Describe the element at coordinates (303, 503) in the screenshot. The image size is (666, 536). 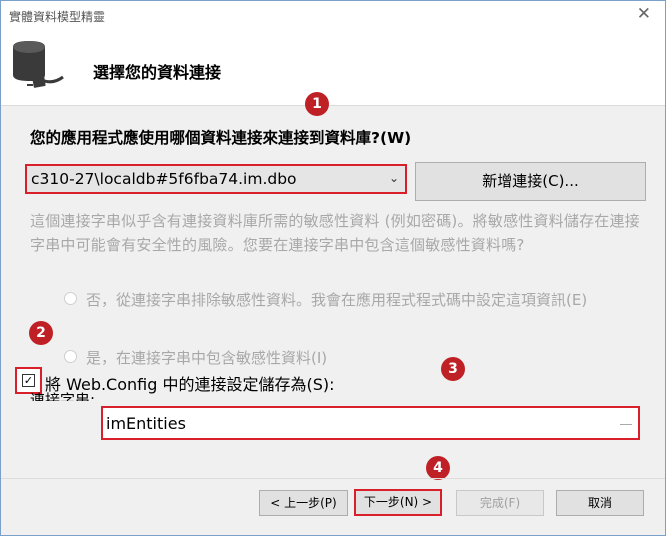
I see `previous-button: < 上一步(P)` at that location.